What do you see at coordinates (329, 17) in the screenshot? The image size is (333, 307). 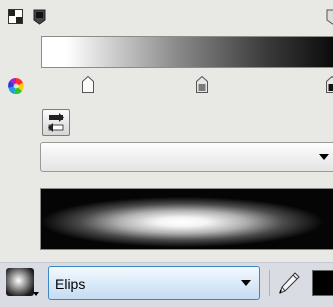 I see `color-marker-icon-right` at bounding box center [329, 17].